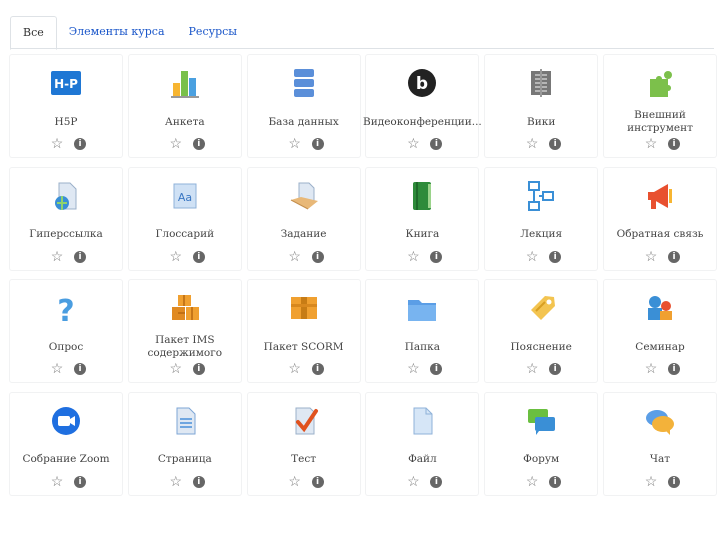 The image size is (722, 541). What do you see at coordinates (184, 331) in the screenshot?
I see `module-tile: Пакет IMS содержимого ☆ i` at bounding box center [184, 331].